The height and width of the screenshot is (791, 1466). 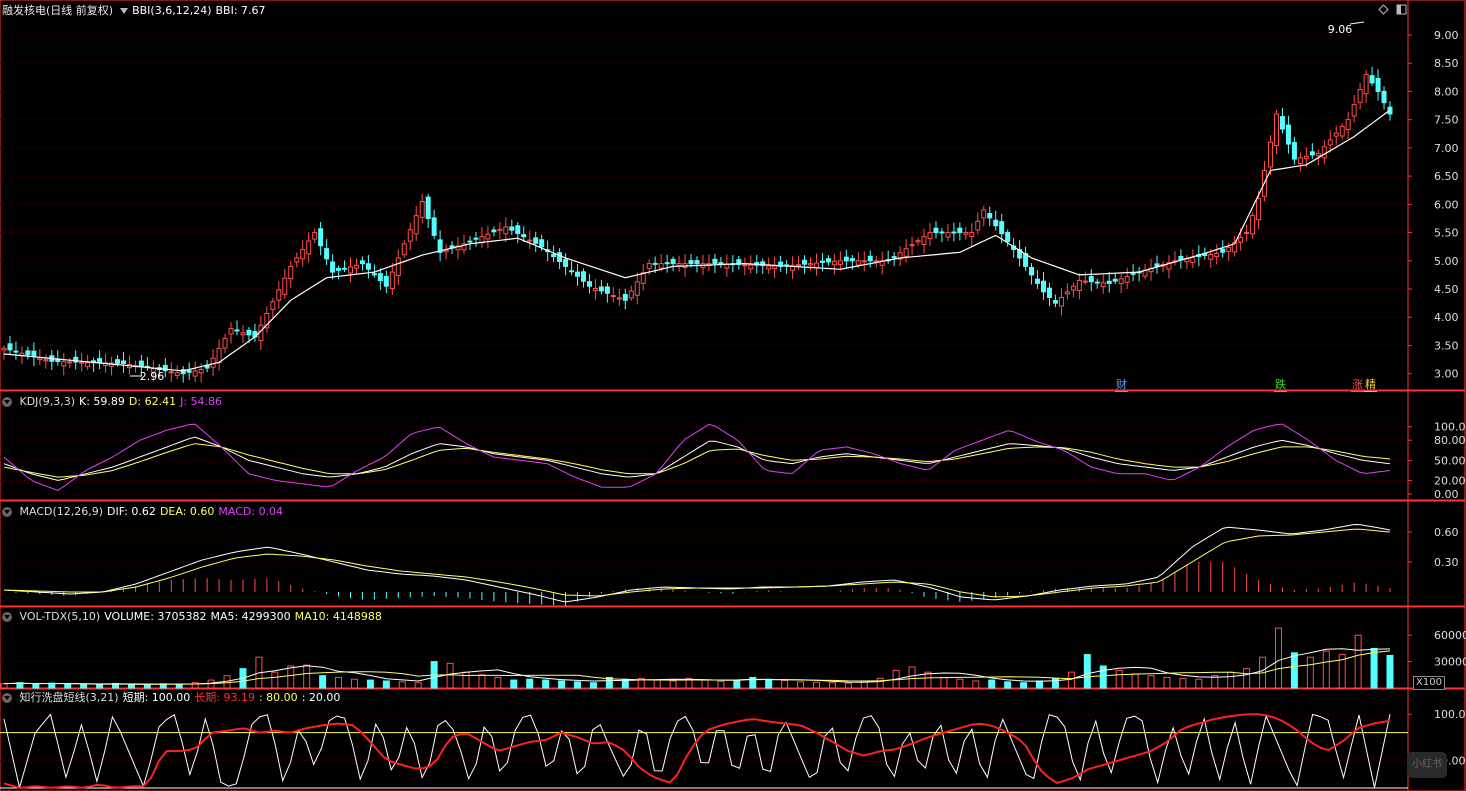 What do you see at coordinates (1340, 29) in the screenshot?
I see `high-annotation: 9.06` at bounding box center [1340, 29].